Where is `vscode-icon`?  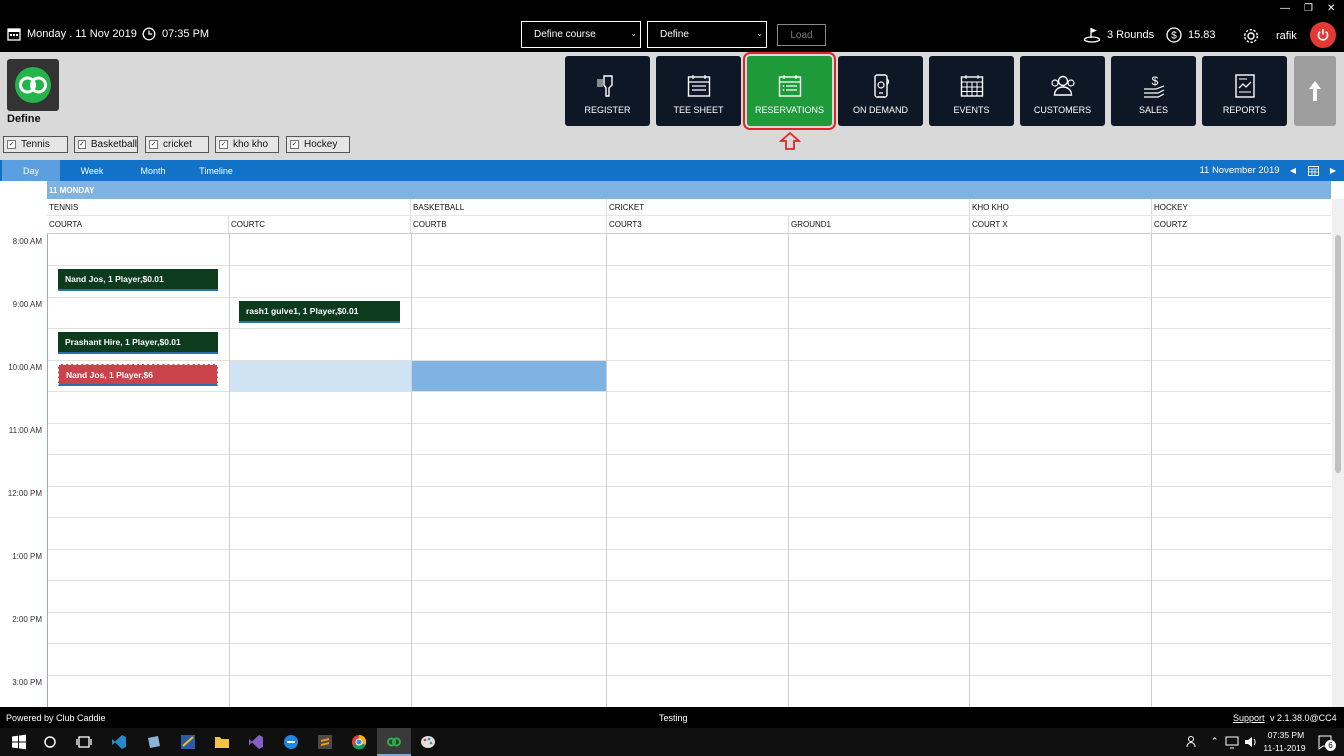 vscode-icon is located at coordinates (119, 742).